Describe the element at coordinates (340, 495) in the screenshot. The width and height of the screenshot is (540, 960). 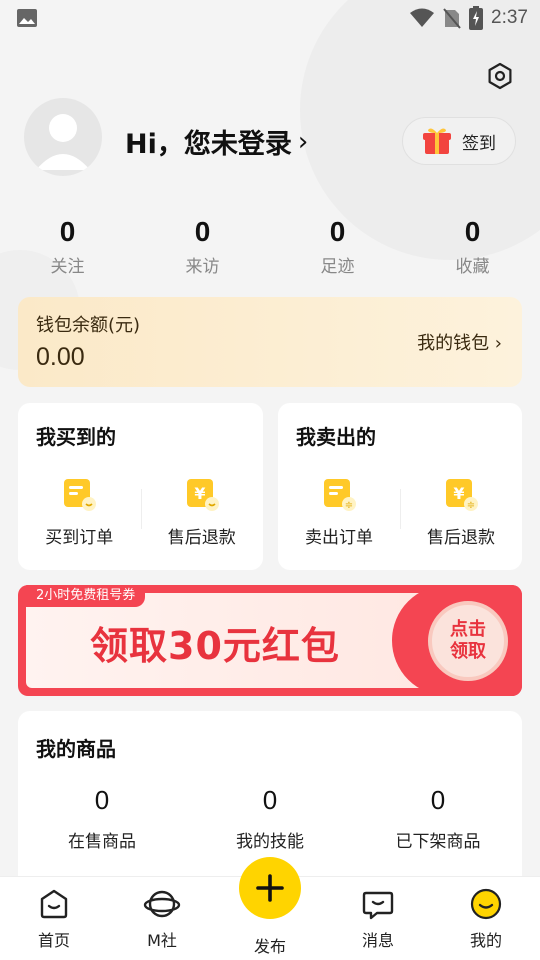
I see `order-icon: ≑` at that location.